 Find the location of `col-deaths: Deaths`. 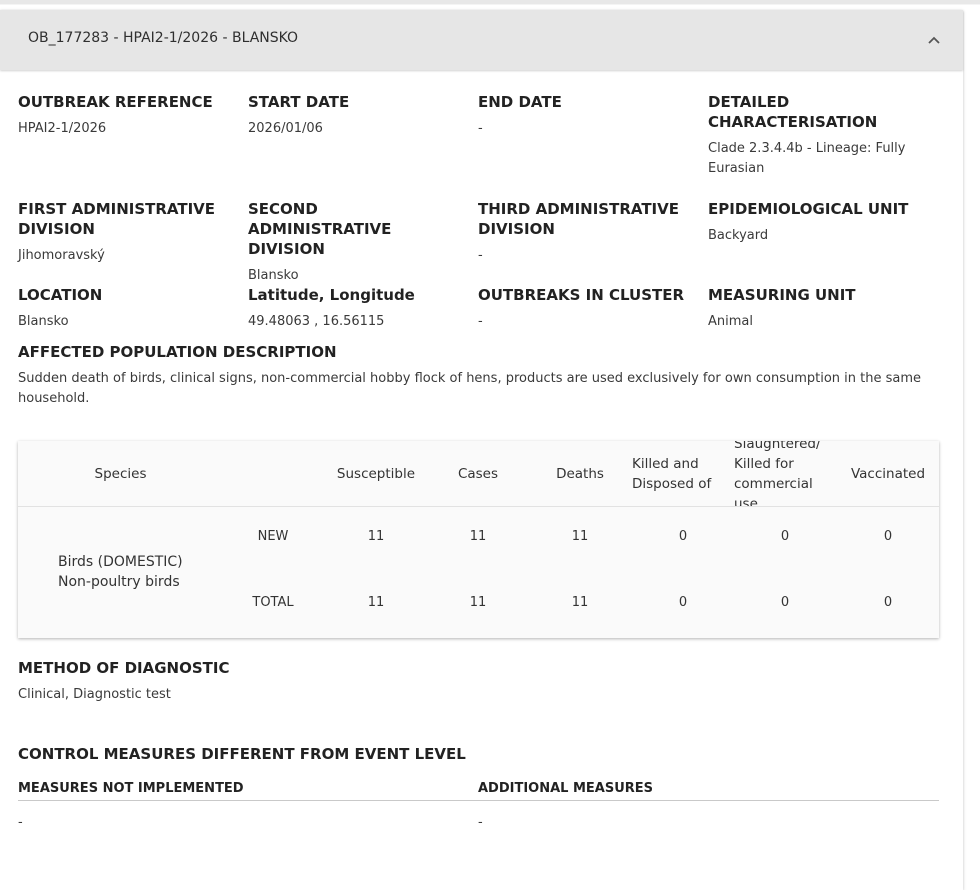

col-deaths: Deaths is located at coordinates (580, 473).